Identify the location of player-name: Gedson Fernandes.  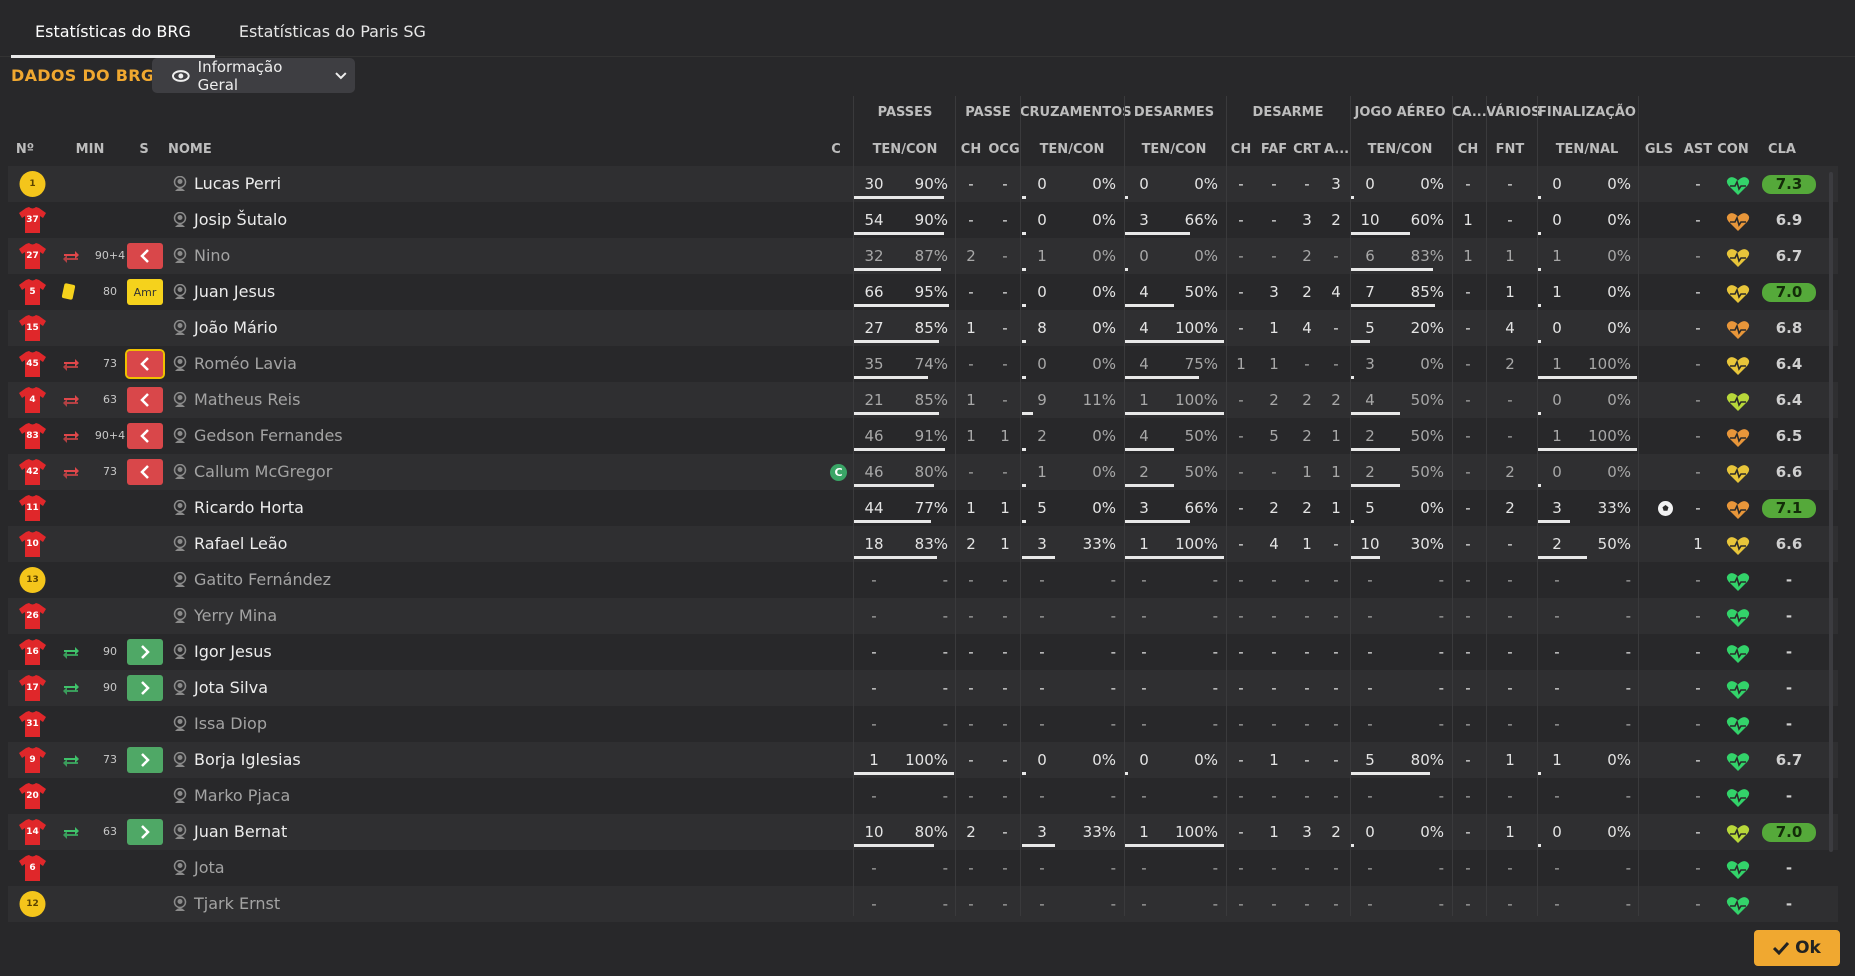
(268, 436).